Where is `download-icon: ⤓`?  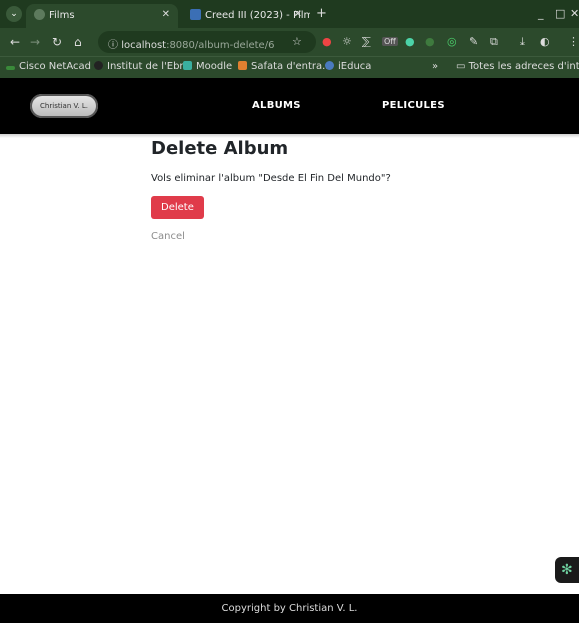 download-icon: ⤓ is located at coordinates (522, 42).